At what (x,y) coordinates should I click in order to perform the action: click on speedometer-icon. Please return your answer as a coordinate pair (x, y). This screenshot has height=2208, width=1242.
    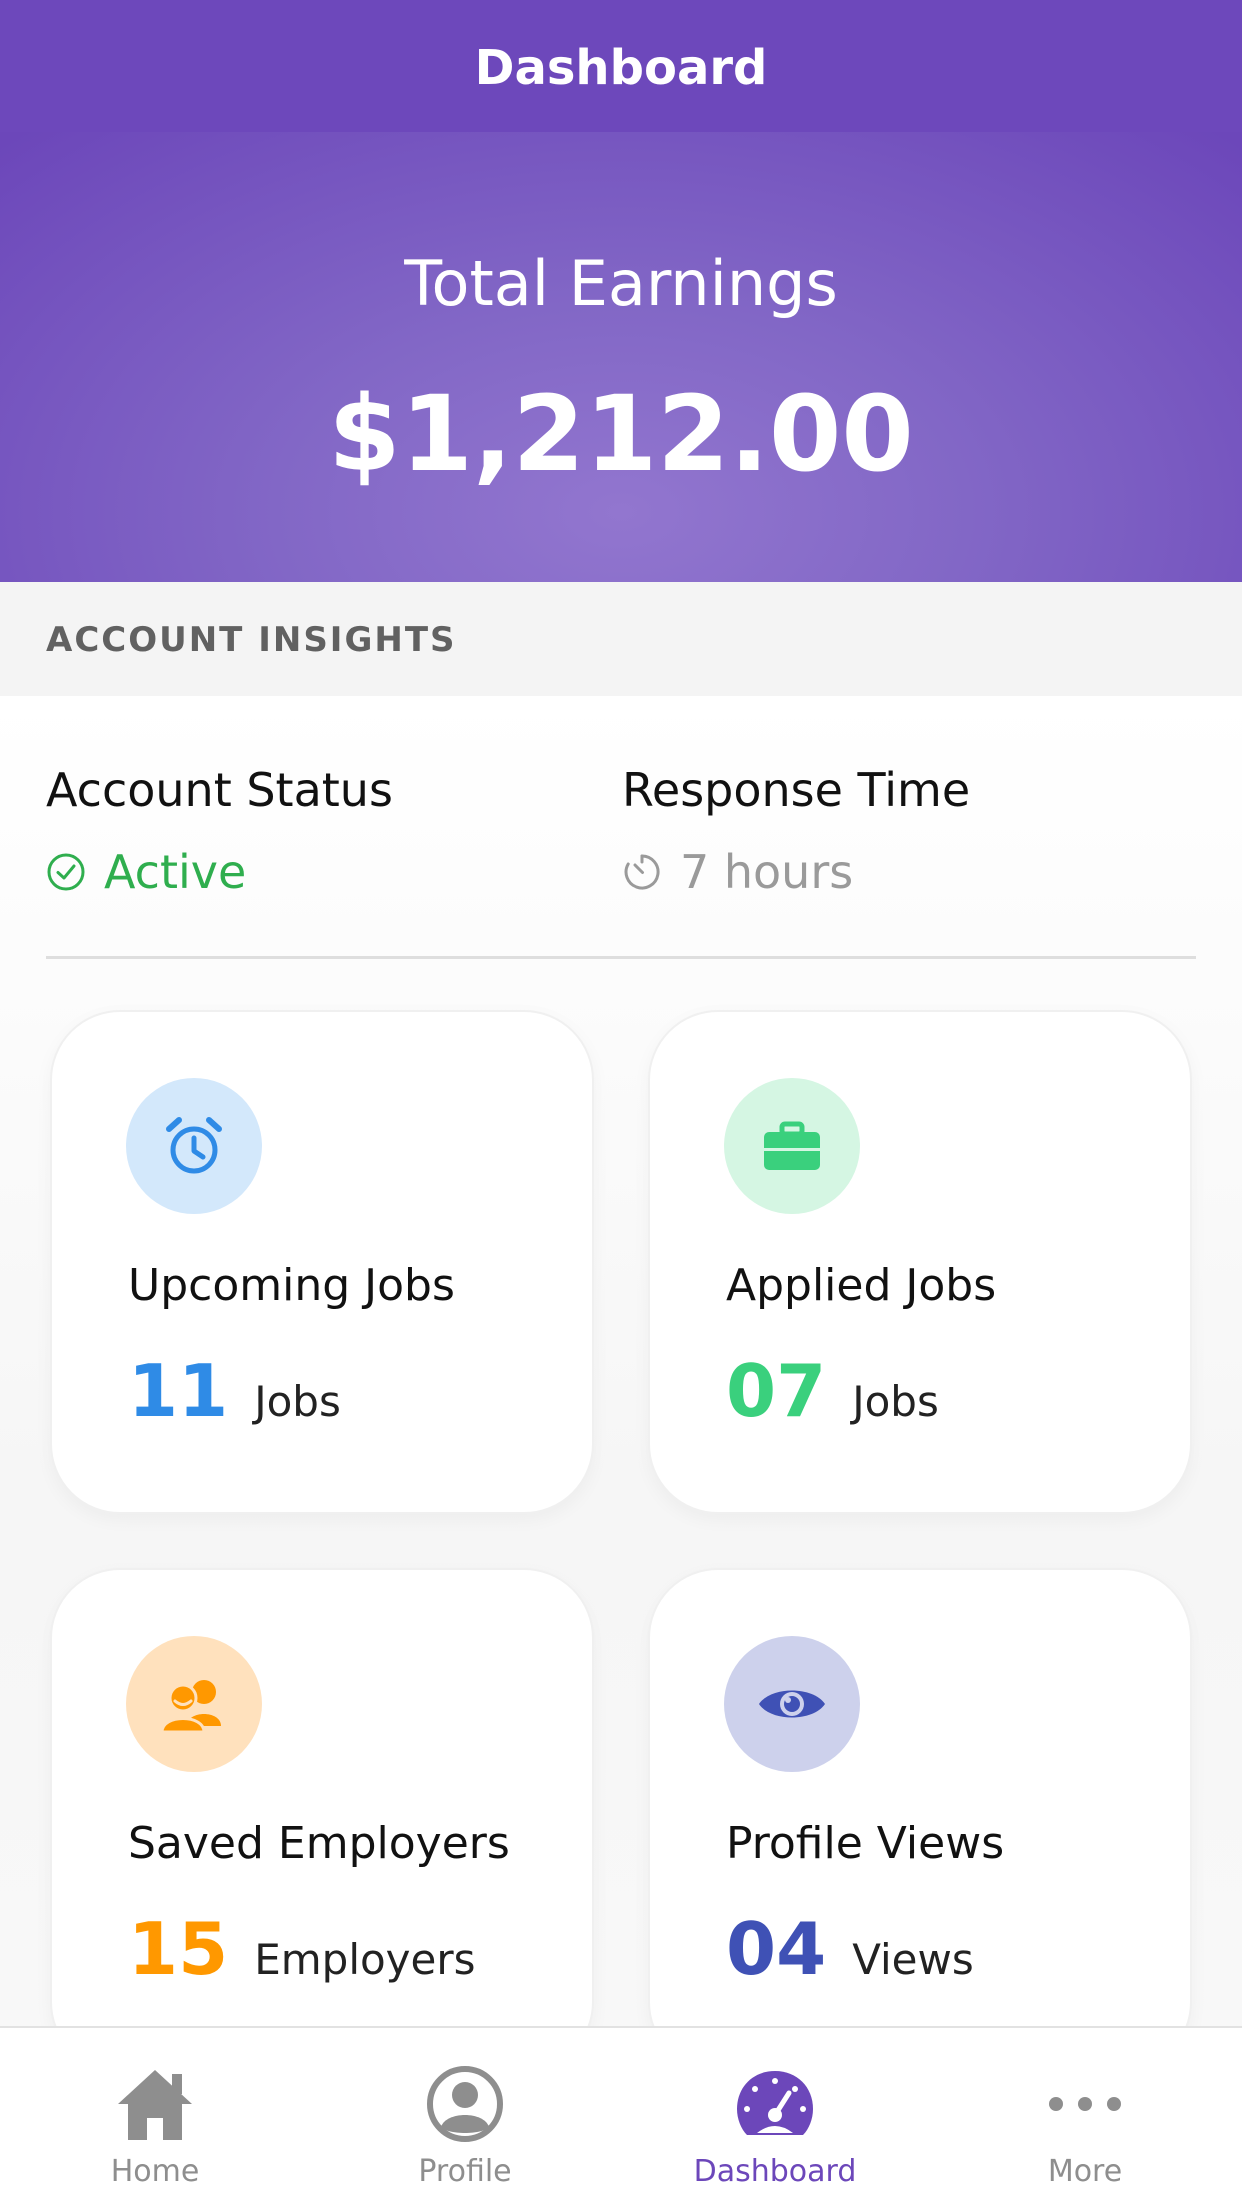
    Looking at the image, I should click on (775, 2103).